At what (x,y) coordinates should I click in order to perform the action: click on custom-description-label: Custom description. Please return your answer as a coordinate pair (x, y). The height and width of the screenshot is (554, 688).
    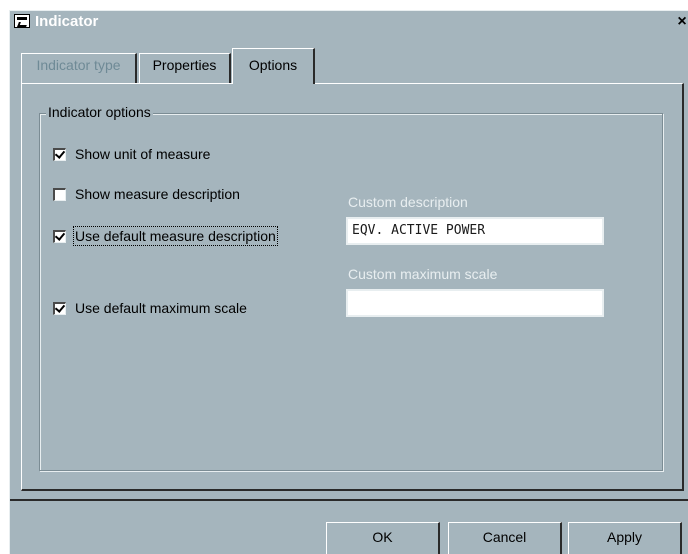
    Looking at the image, I should click on (408, 202).